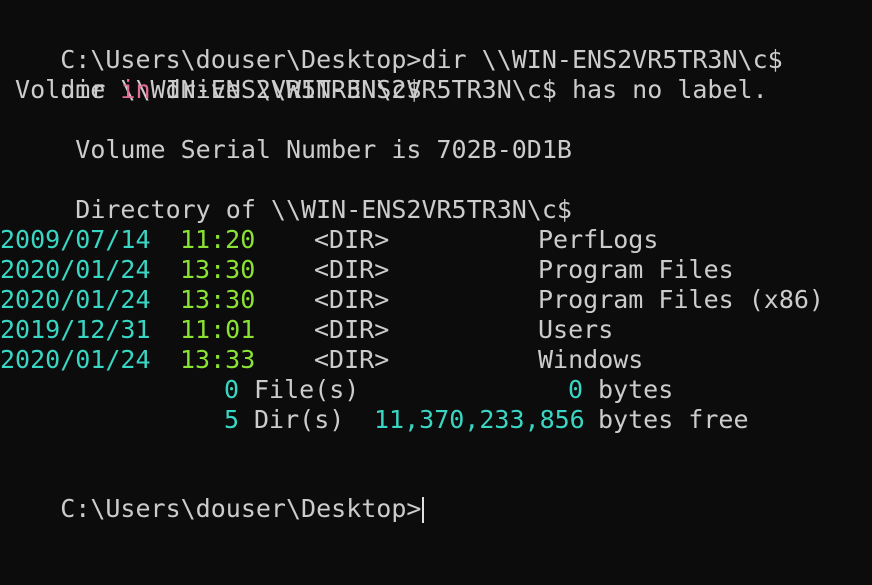  Describe the element at coordinates (576, 329) in the screenshot. I see `entry-name: Users` at that location.